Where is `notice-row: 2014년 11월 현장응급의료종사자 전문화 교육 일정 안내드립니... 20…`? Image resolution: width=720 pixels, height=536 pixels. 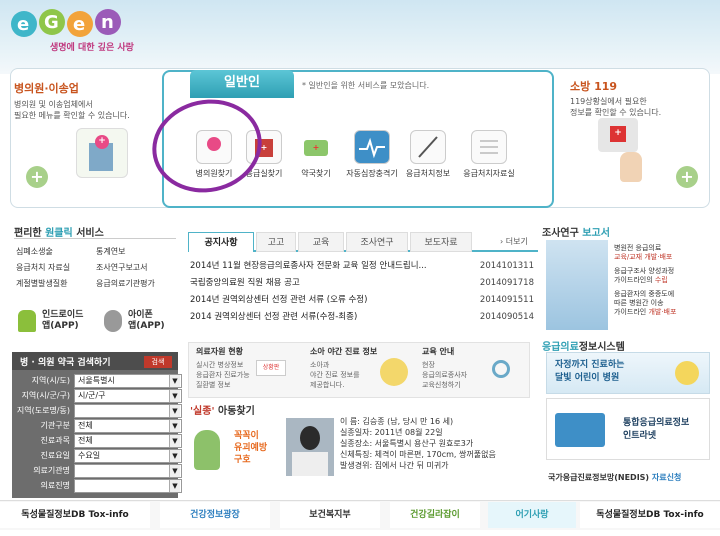
notice-row: 2014년 11월 현장응급의료종사자 전문화 교육 일정 안내드립니... 20… is located at coordinates (365, 266).